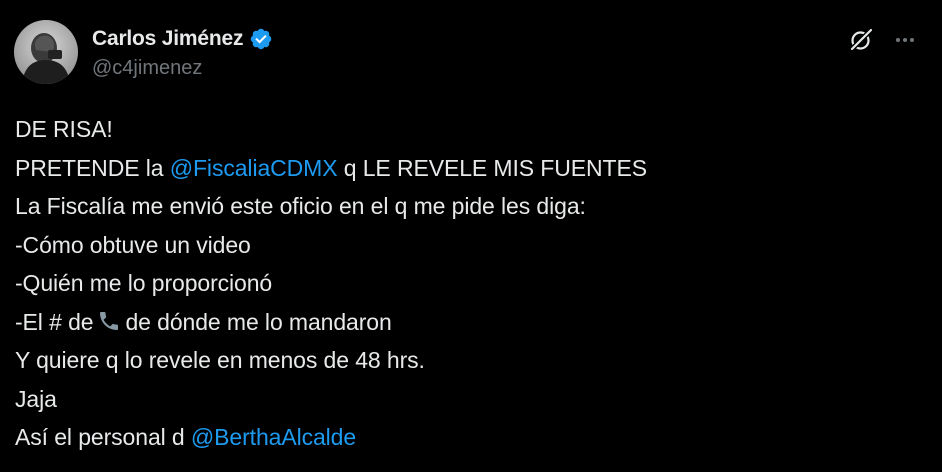 The image size is (942, 472). I want to click on more-horizontal-icon, so click(905, 40).